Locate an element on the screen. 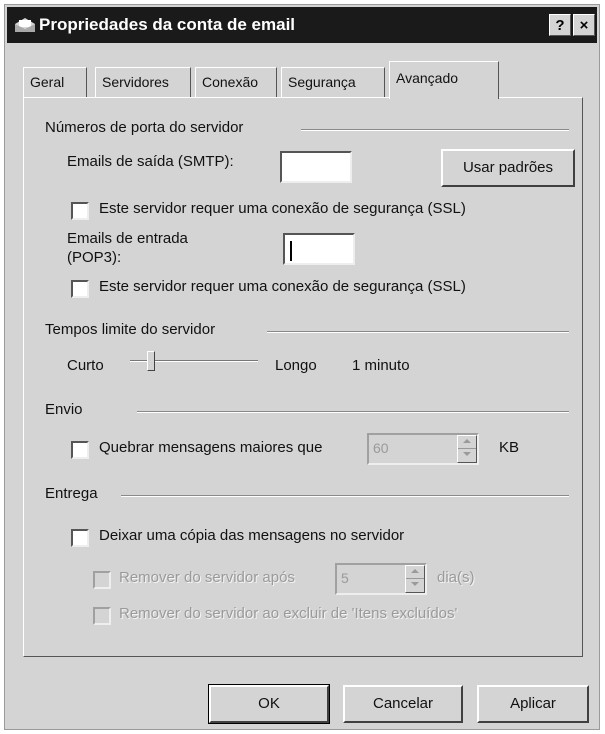  email-account-icon is located at coordinates (25, 25).